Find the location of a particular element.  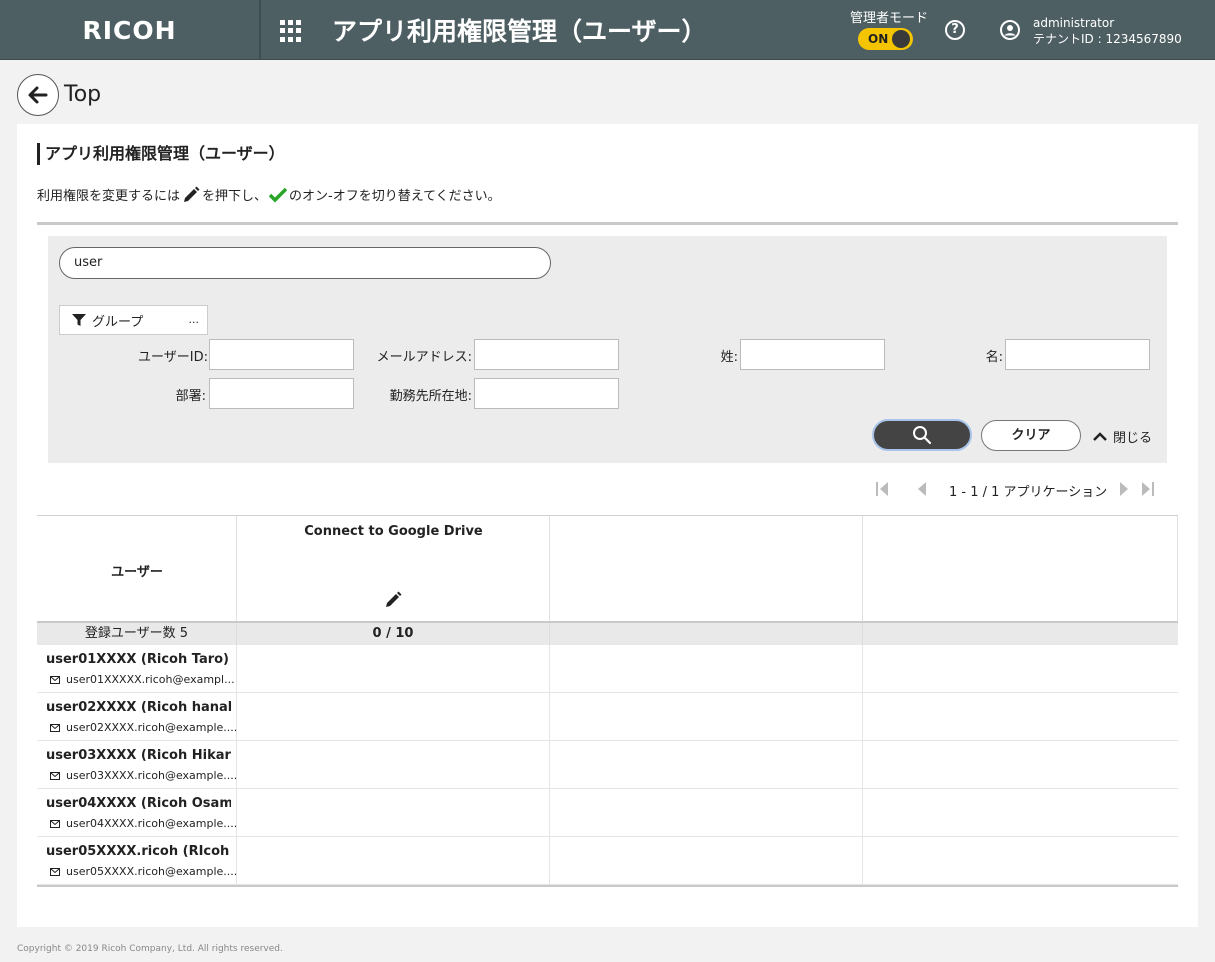

toggle-knob is located at coordinates (901, 39).